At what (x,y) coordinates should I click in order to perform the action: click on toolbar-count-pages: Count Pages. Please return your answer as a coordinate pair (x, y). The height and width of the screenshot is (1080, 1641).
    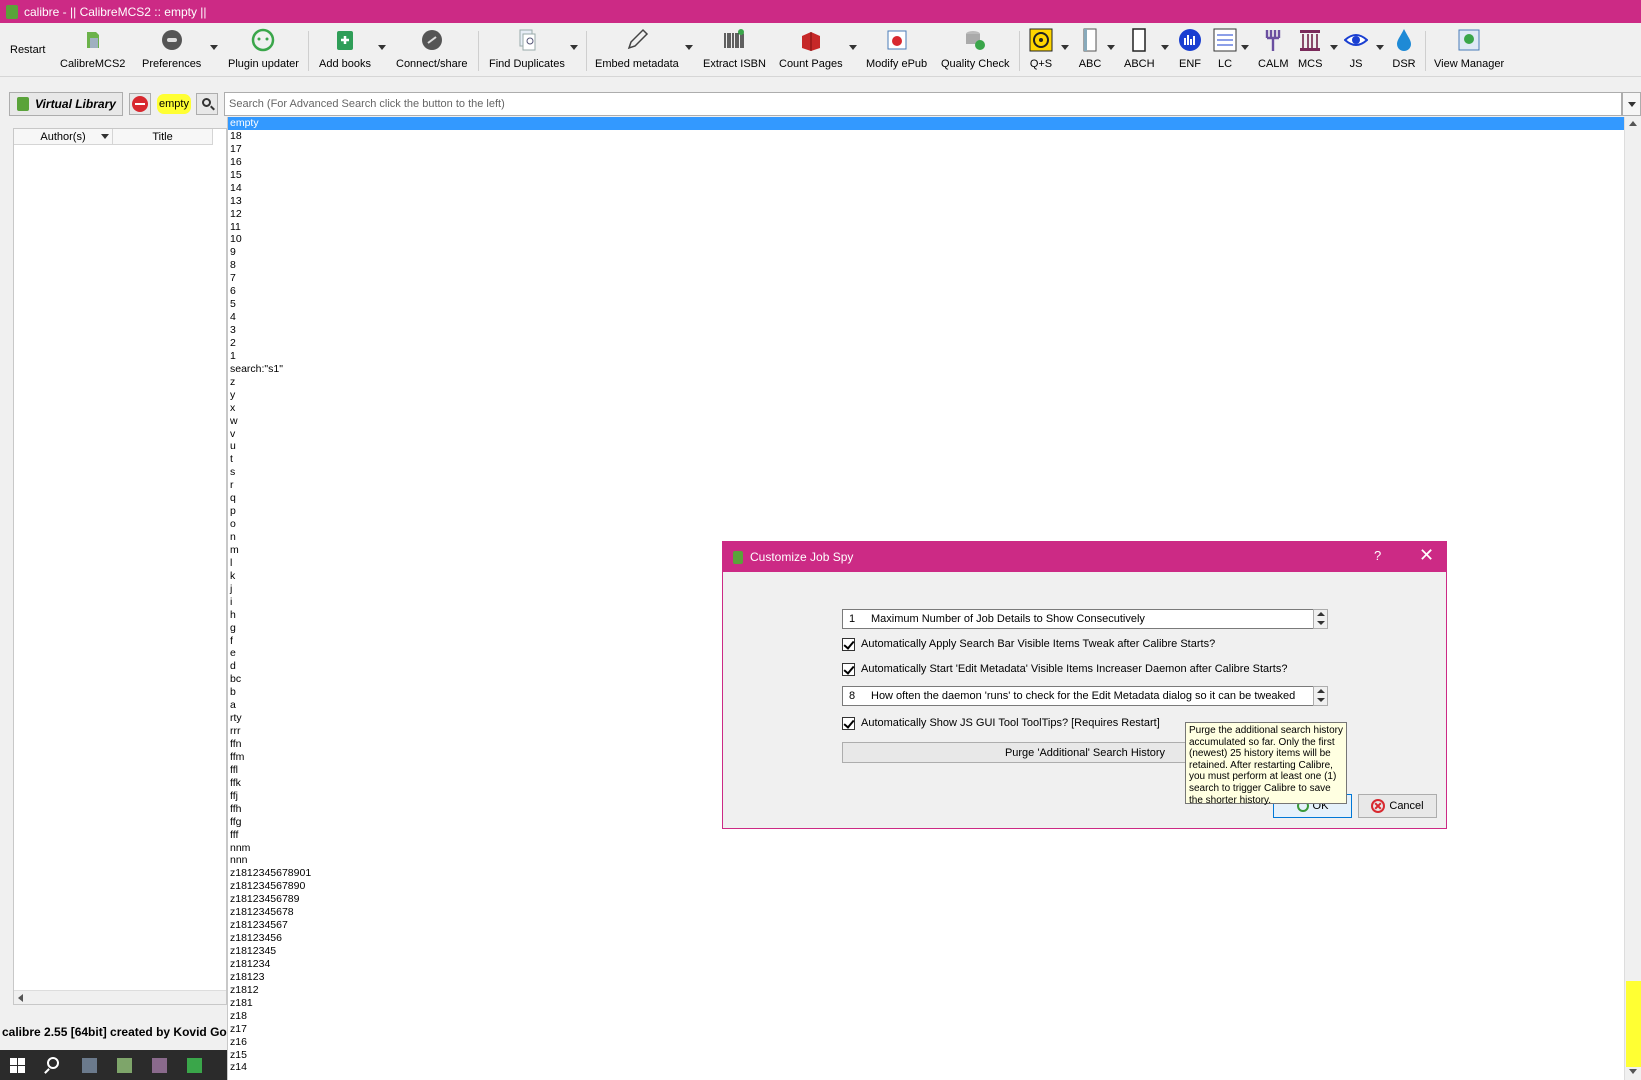
    Looking at the image, I should click on (811, 50).